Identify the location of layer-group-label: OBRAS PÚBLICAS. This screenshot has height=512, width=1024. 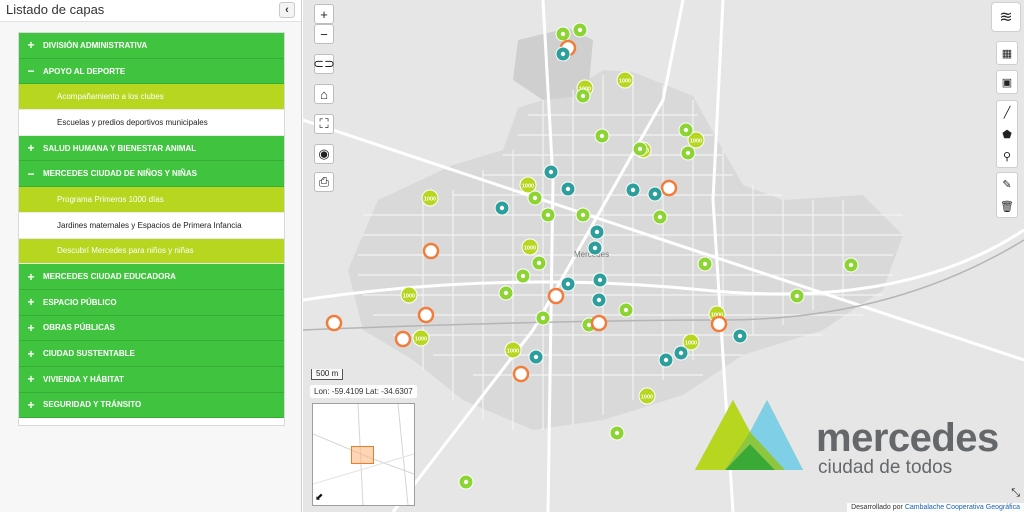
(79, 328).